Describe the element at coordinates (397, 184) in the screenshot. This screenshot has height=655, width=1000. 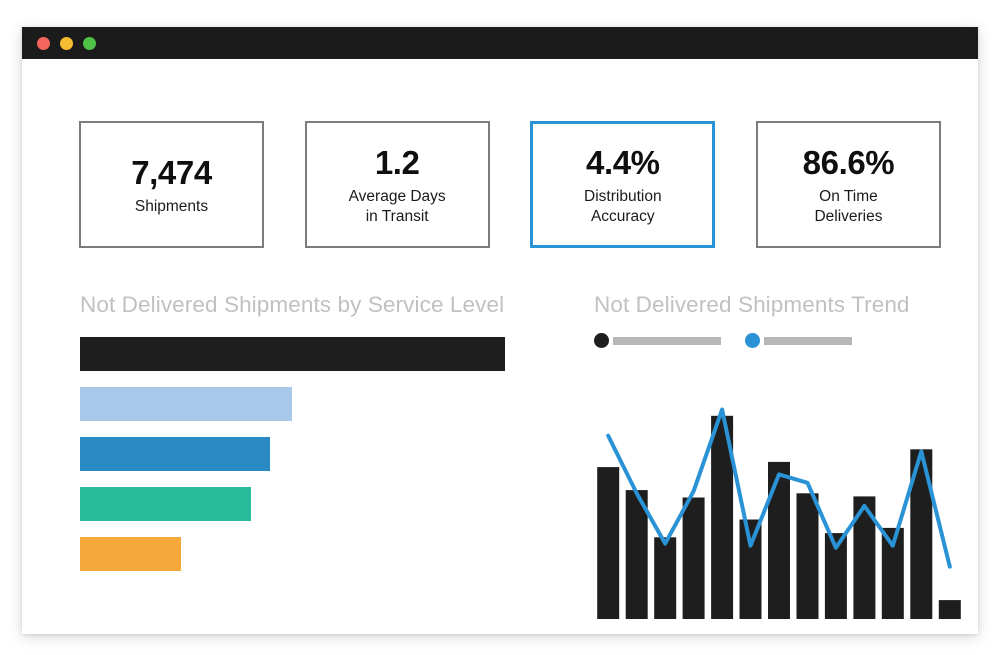
I see `kpi-card-average-days-in-transit: 1.2 Average Days in Transit` at that location.